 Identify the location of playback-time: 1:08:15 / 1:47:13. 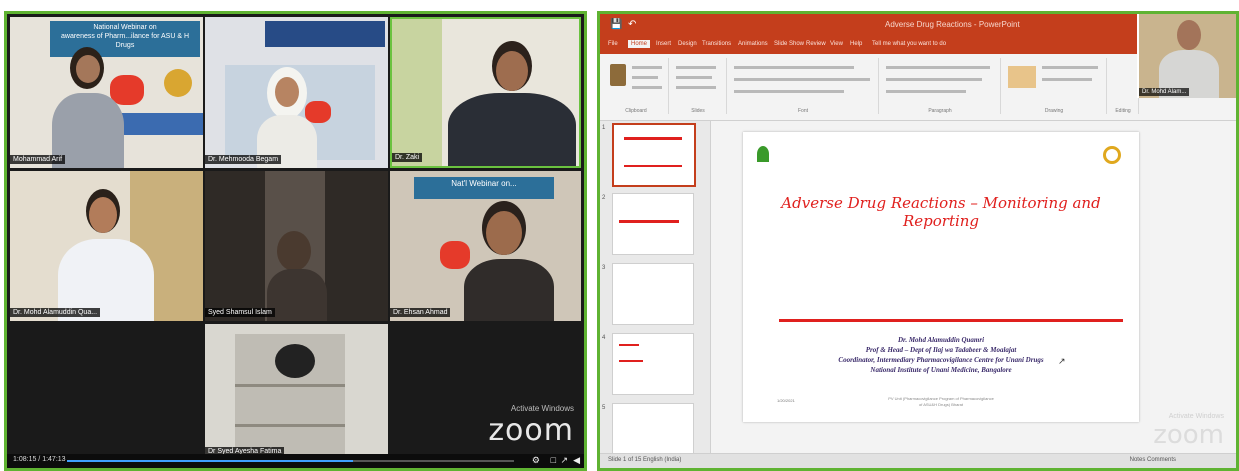
(39, 459).